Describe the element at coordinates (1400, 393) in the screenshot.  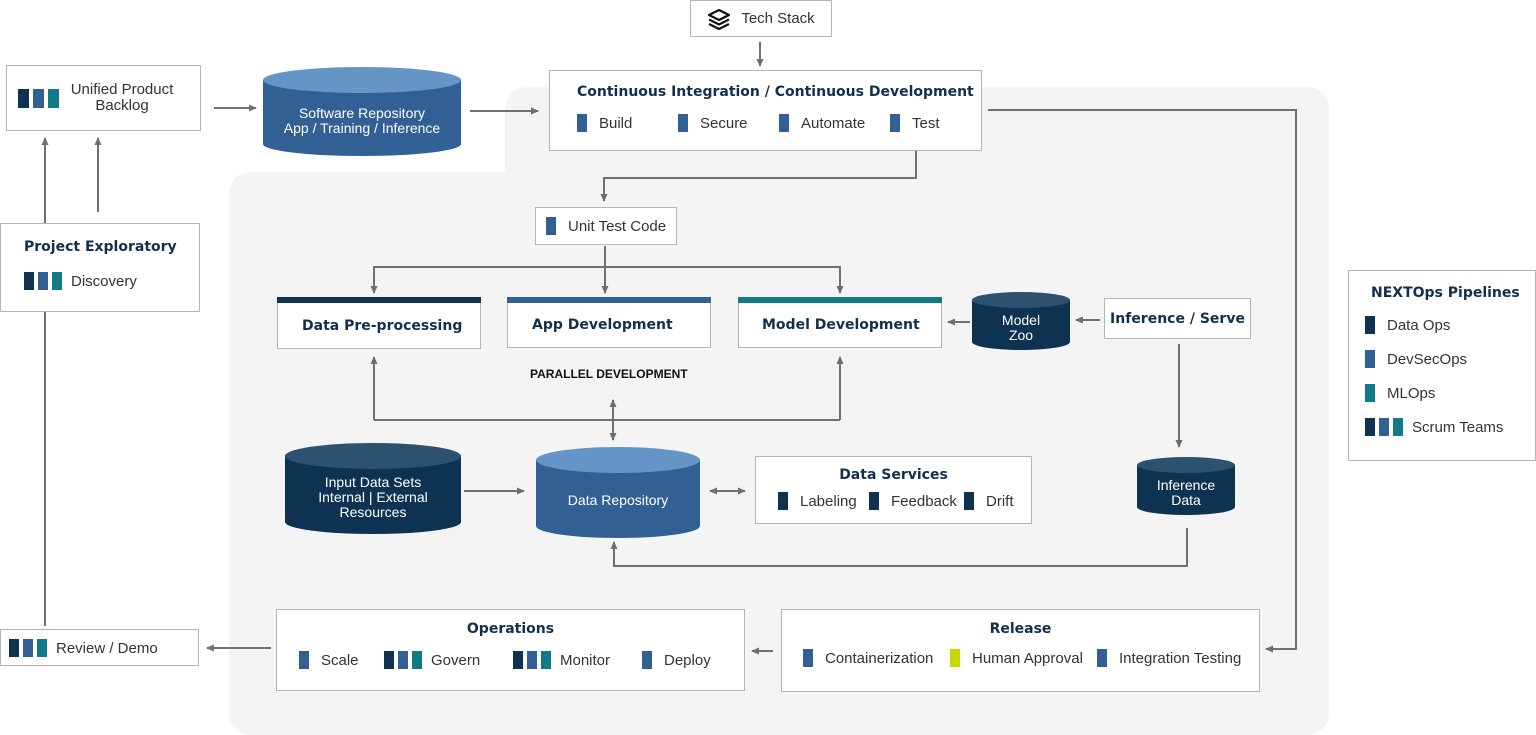
I see `legend-item-mlops: MLOps` at that location.